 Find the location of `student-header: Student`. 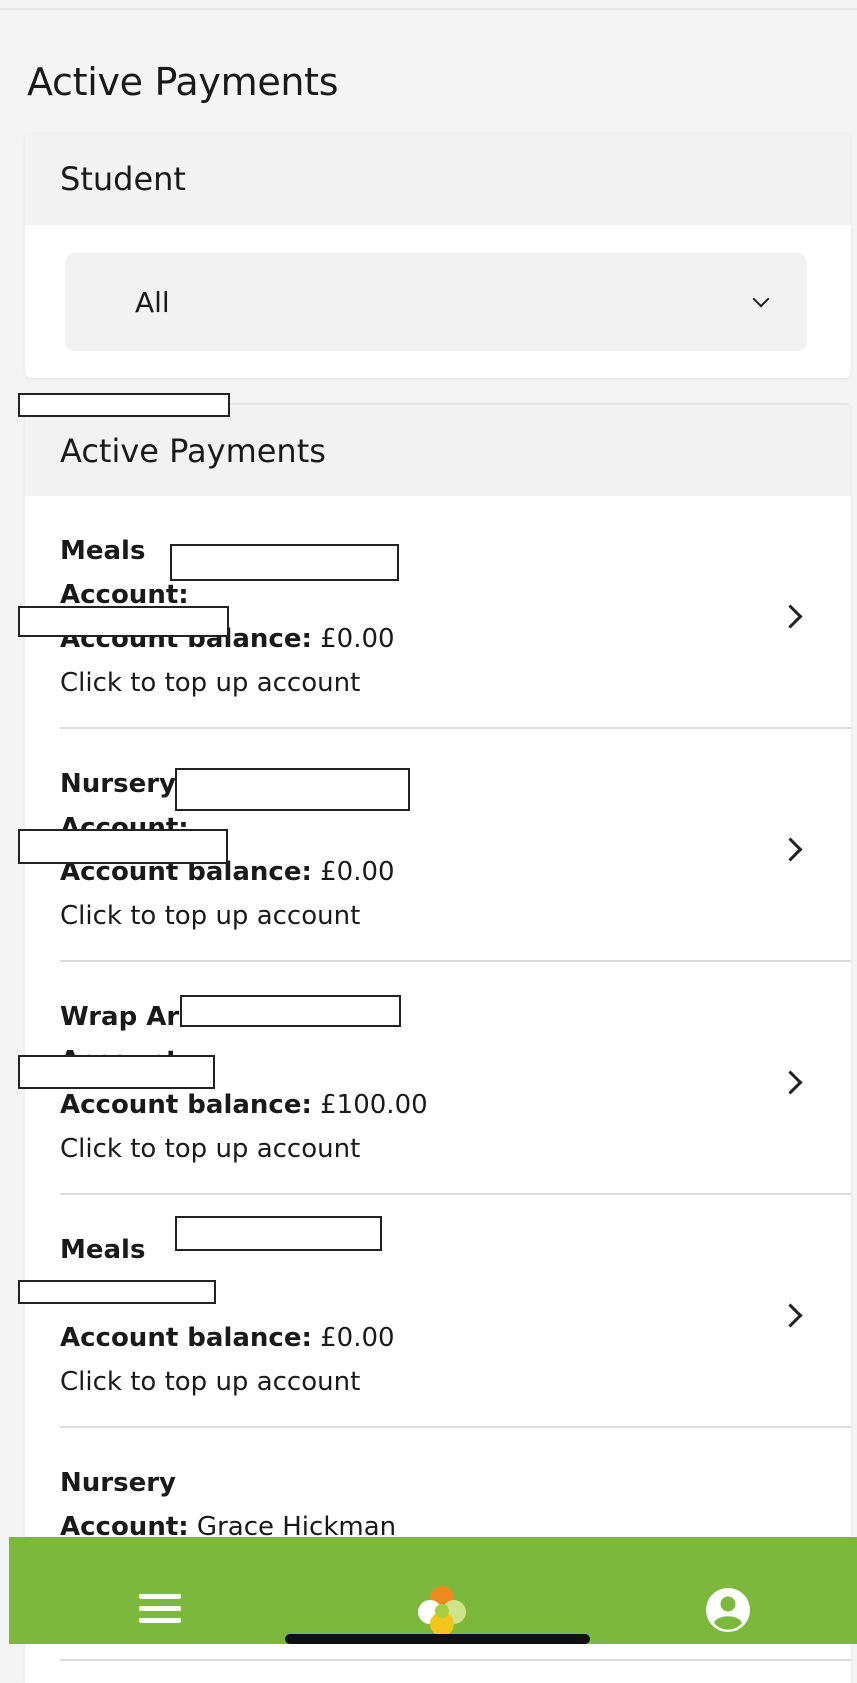

student-header: Student is located at coordinates (438, 179).